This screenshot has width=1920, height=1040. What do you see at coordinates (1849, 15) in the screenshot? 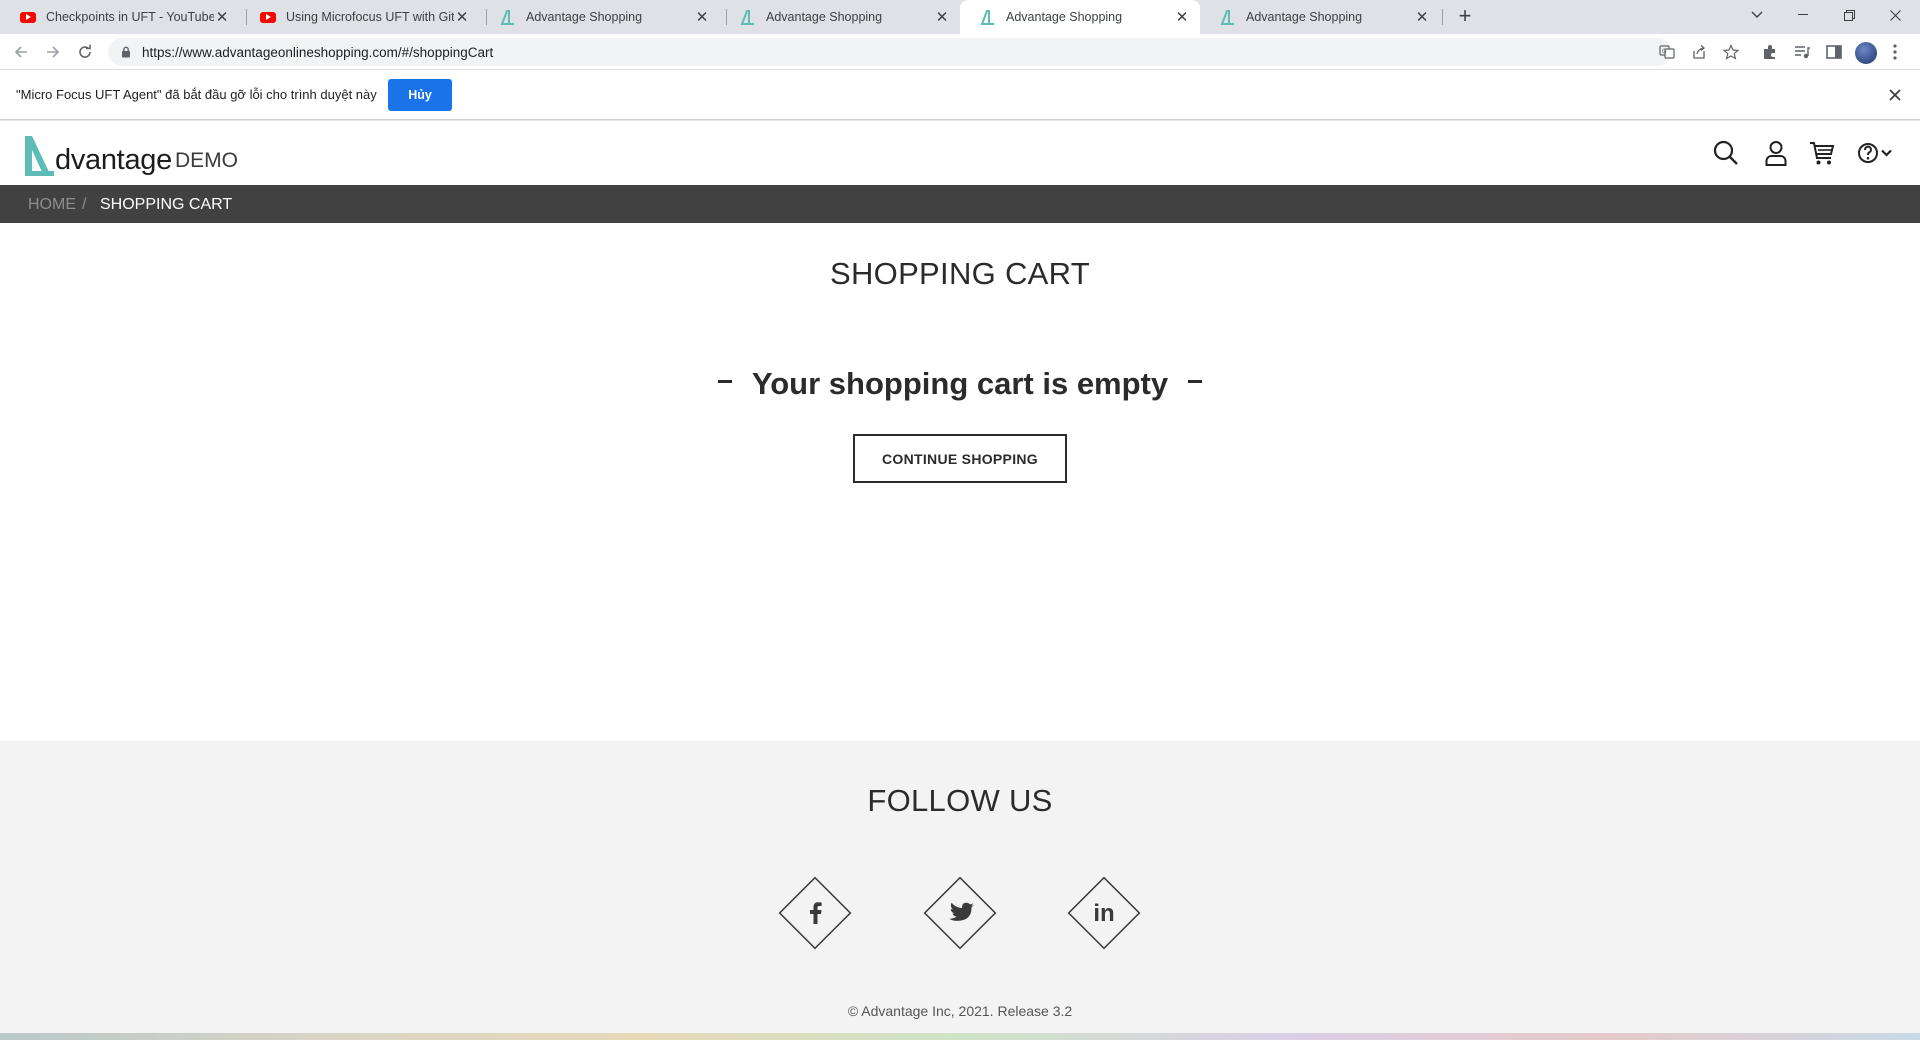
I see `restore-icon` at bounding box center [1849, 15].